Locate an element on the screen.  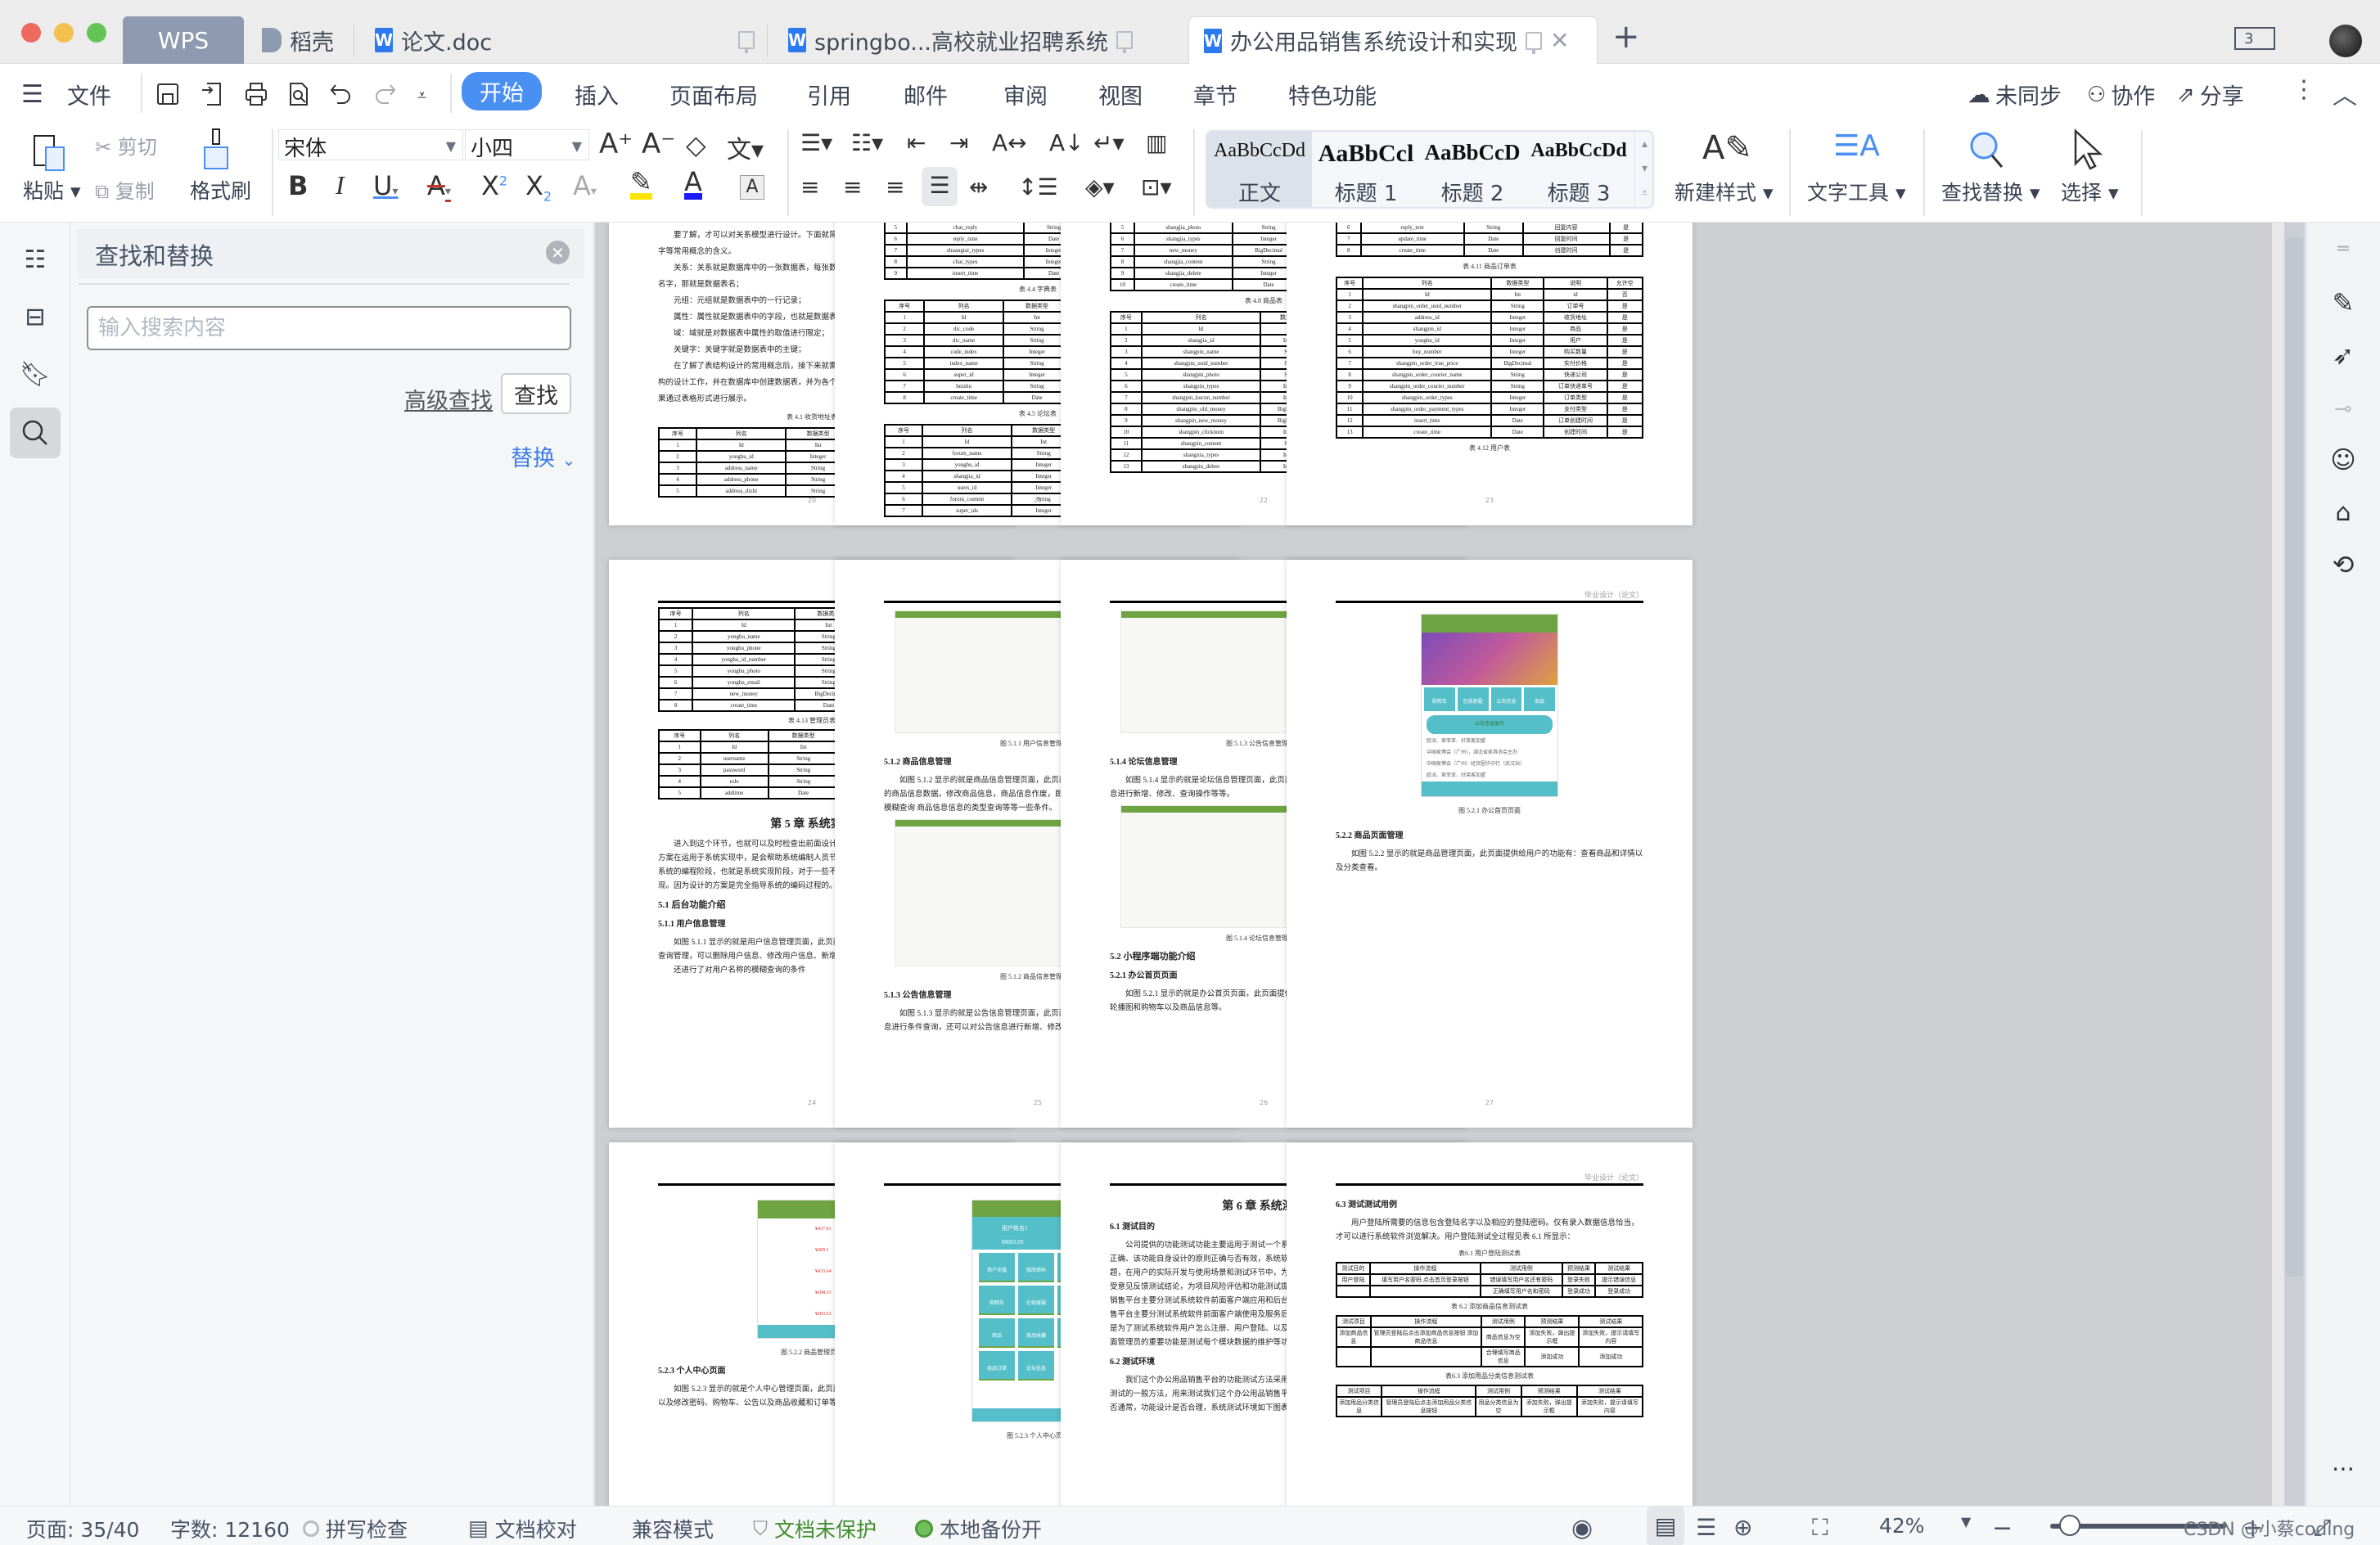
superscript-icon: X2 is located at coordinates (494, 185).